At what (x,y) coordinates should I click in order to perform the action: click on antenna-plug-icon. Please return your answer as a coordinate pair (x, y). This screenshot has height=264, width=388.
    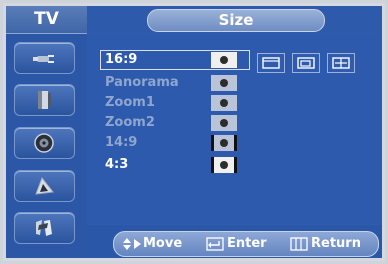
    Looking at the image, I should click on (43, 59).